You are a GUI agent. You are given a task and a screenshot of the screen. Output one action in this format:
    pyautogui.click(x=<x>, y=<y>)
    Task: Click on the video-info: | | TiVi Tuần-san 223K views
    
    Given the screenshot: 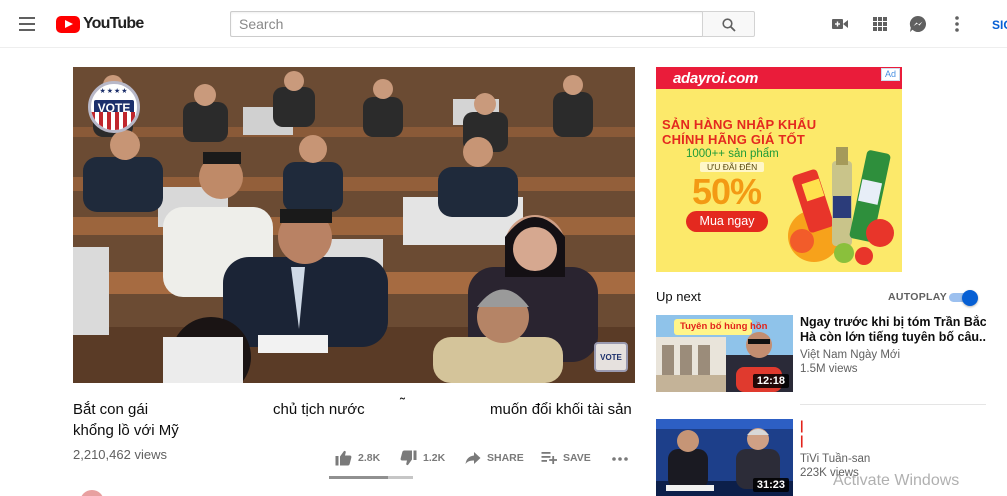 What is the action you would take?
    pyautogui.click(x=893, y=449)
    